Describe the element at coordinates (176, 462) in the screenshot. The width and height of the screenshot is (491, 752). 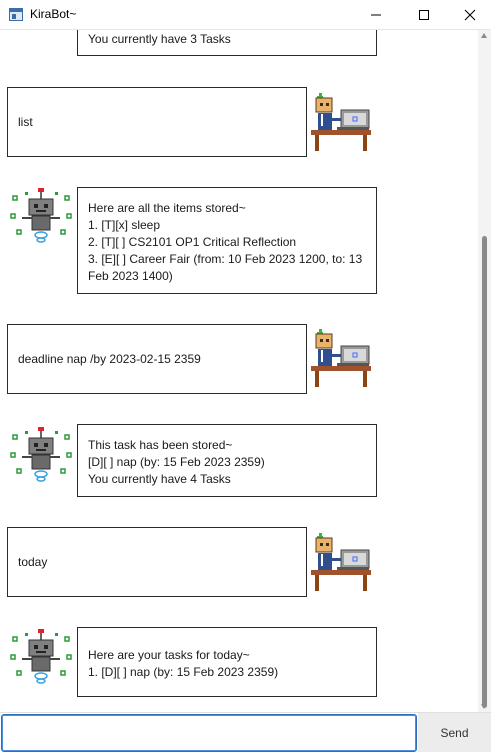
I see `message-line: [D][ ] nap (by: 15 Feb 2023 2359)` at that location.